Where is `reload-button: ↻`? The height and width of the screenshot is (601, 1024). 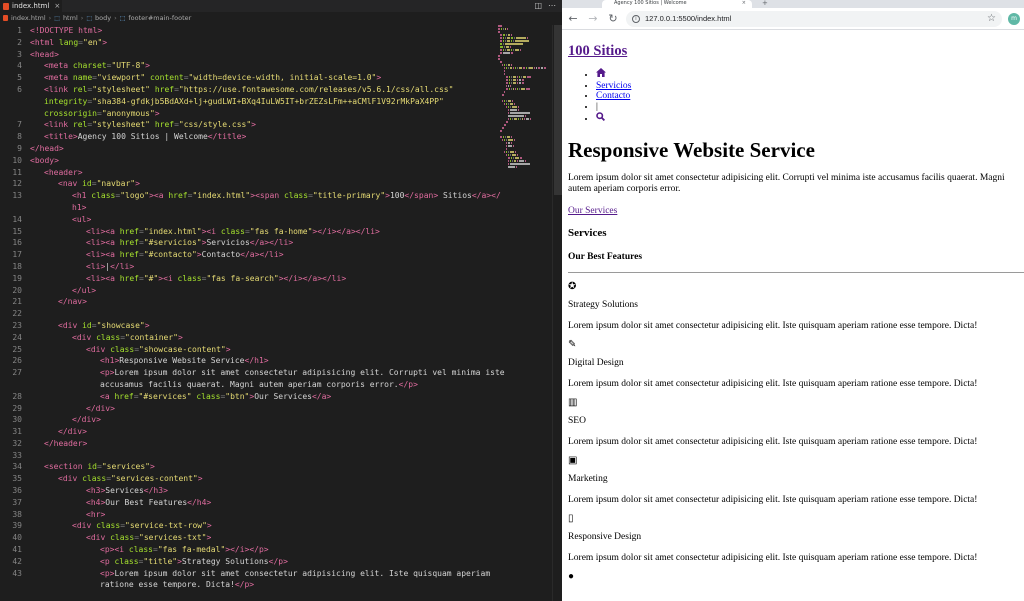 reload-button: ↻ is located at coordinates (613, 19).